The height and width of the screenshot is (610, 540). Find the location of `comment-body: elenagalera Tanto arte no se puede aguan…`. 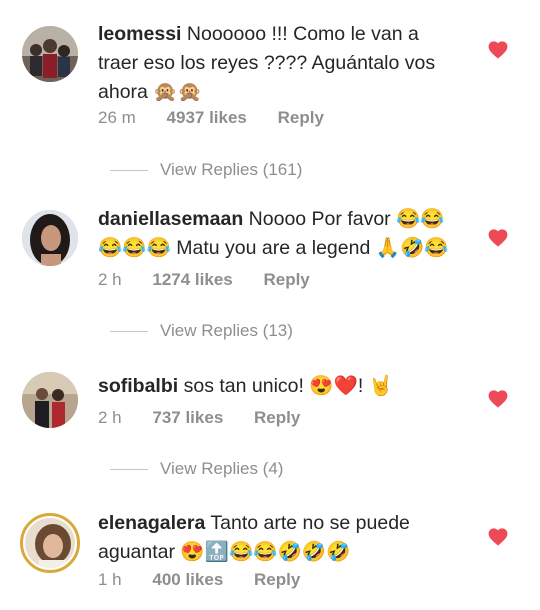

comment-body: elenagalera Tanto arte no se puede aguan… is located at coordinates (278, 538).